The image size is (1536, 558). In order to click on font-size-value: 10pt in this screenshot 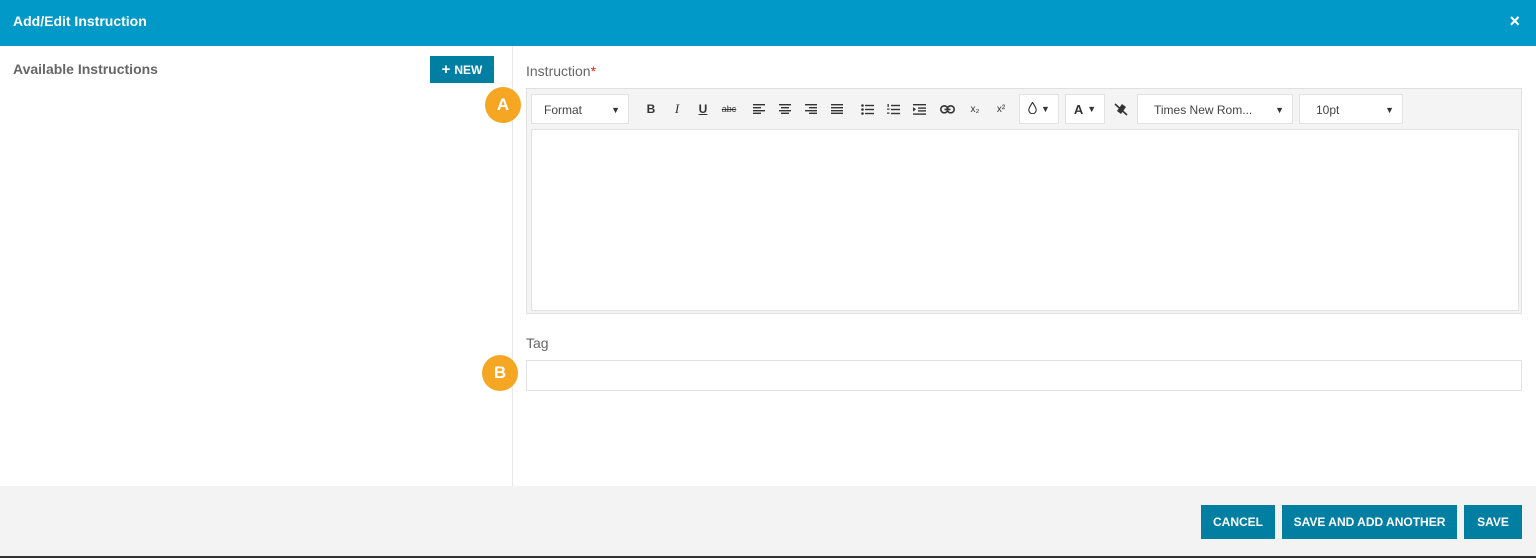, I will do `click(1328, 110)`.